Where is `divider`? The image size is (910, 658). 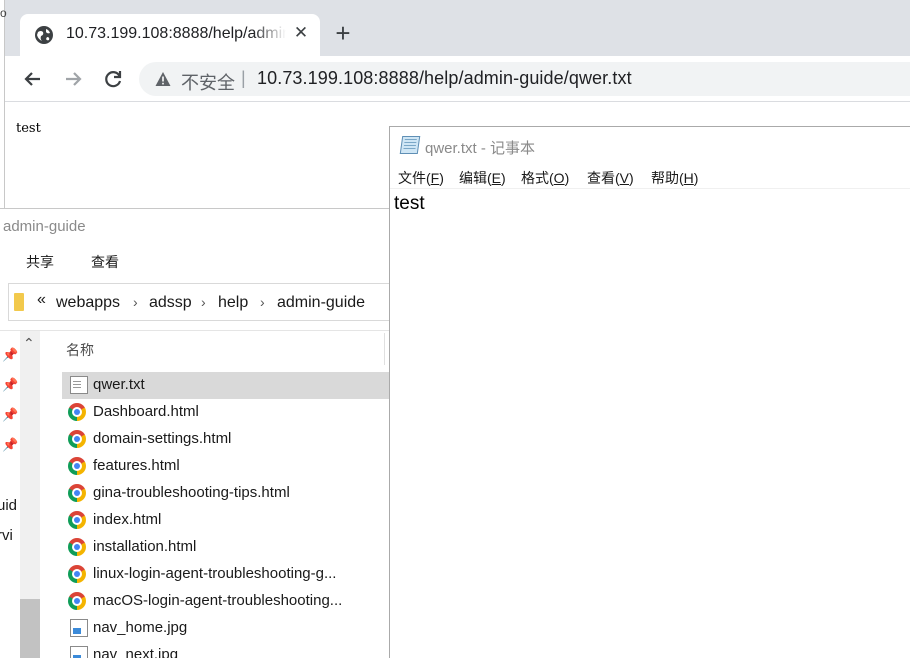
divider is located at coordinates (195, 330).